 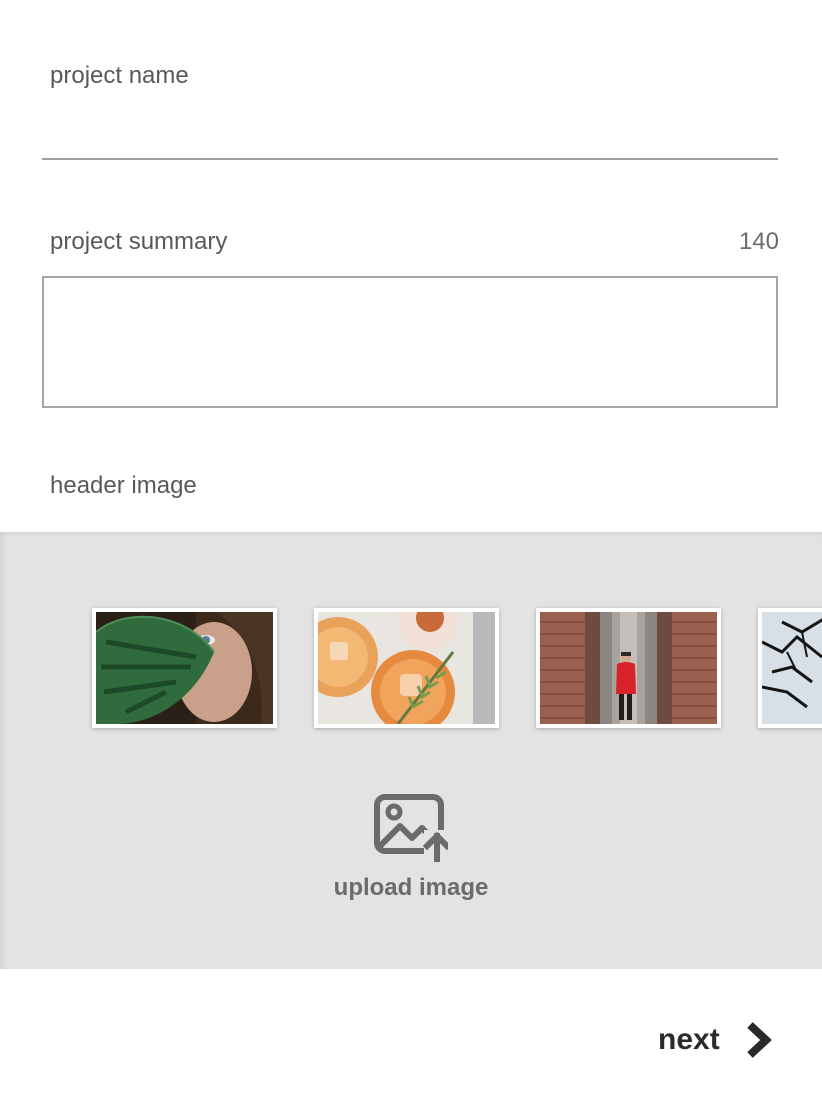 I want to click on cracked-abstract-pattern-image, so click(x=792, y=668).